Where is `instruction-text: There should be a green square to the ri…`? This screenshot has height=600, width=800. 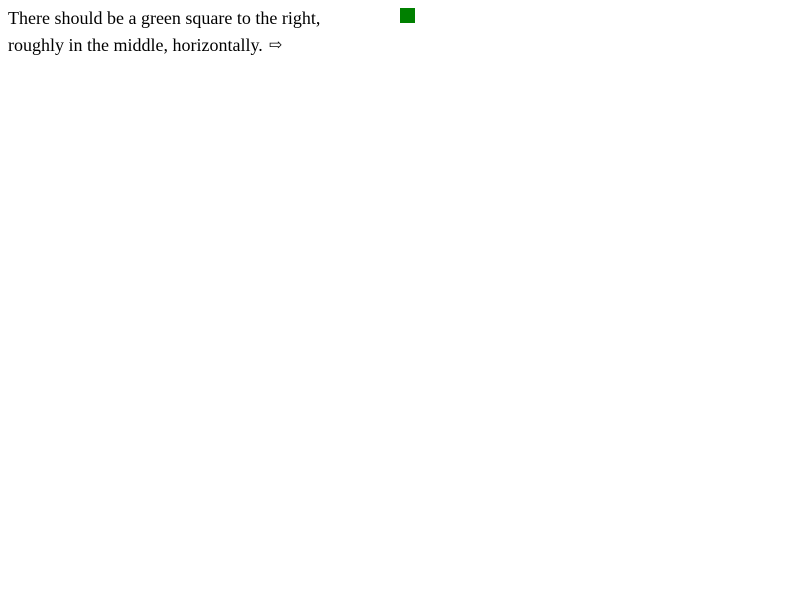 instruction-text: There should be a green square to the ri… is located at coordinates (198, 32).